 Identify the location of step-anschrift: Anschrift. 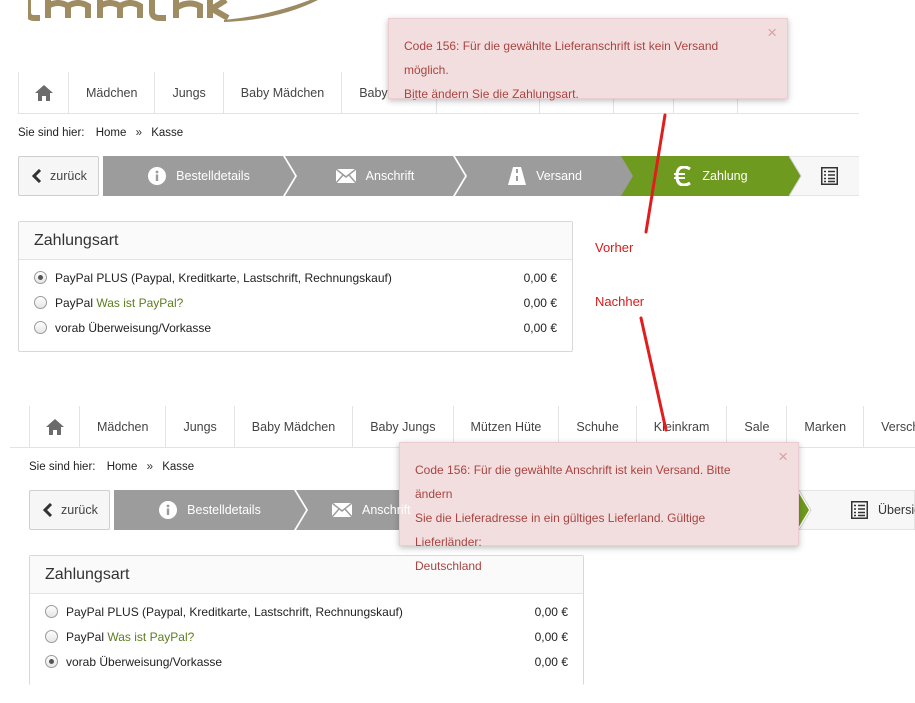
(375, 176).